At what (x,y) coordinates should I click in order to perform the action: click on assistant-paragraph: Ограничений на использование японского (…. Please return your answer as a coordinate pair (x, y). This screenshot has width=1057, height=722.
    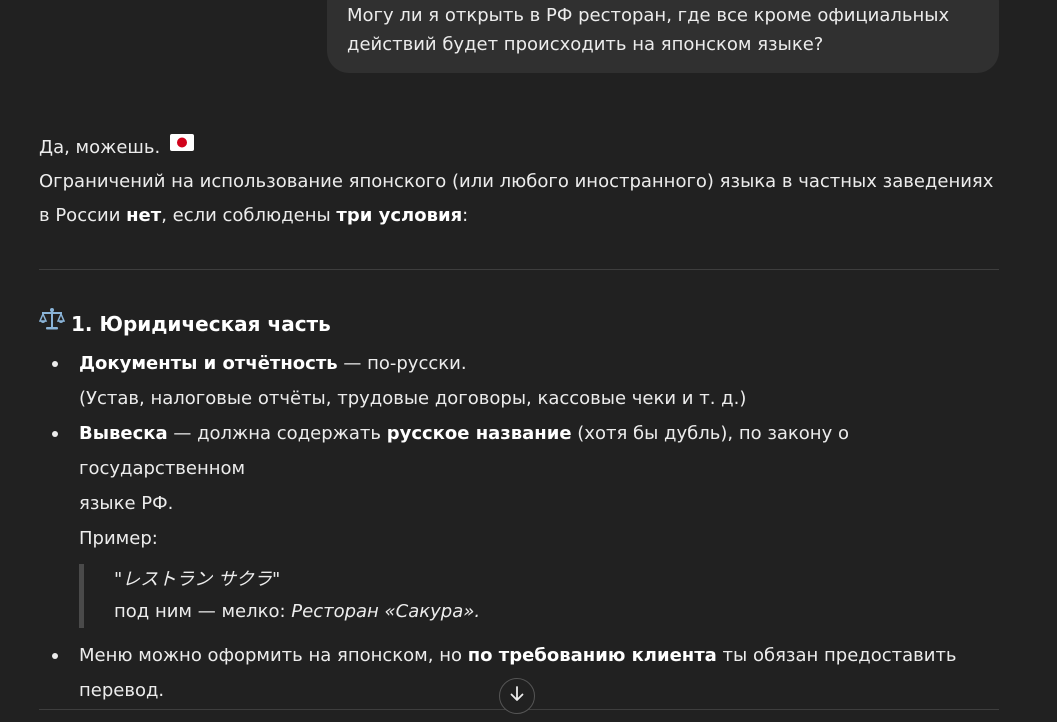
    Looking at the image, I should click on (519, 199).